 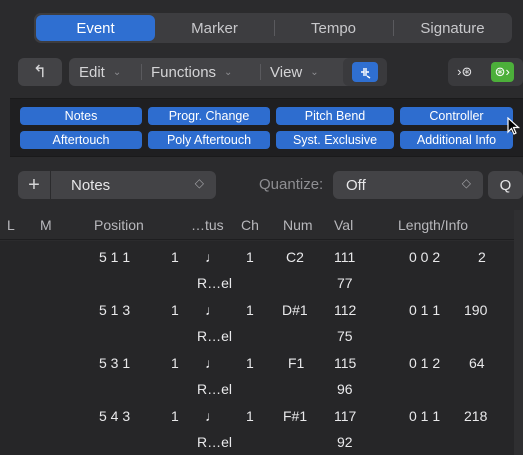 I want to click on table-row-sub: R…el 92, so click(x=261, y=442).